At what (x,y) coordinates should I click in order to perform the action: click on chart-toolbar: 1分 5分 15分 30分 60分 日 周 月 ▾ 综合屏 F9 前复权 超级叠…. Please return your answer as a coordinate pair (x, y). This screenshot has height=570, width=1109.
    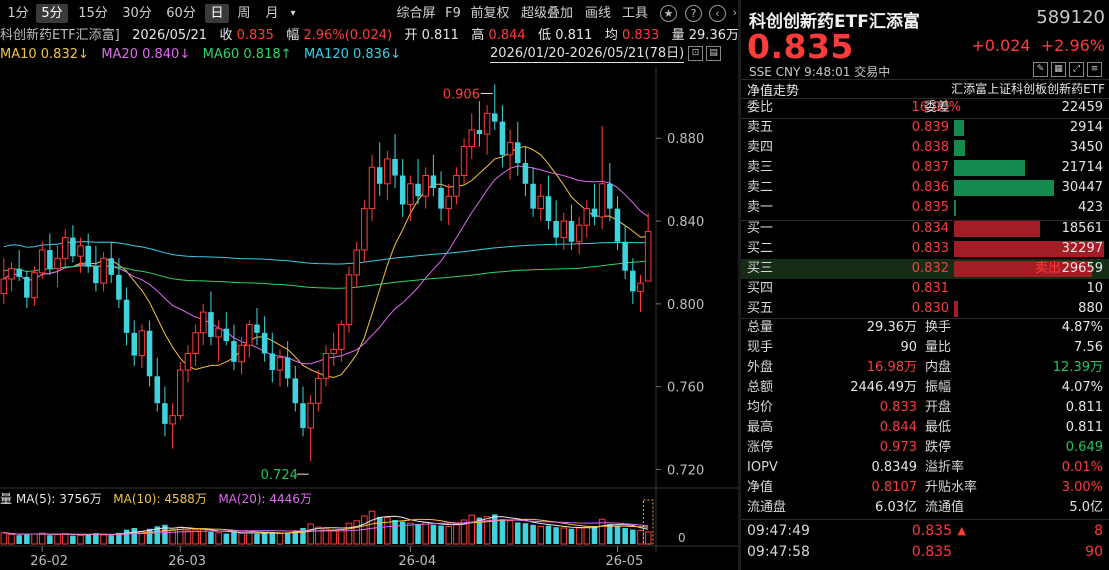
    Looking at the image, I should click on (369, 13).